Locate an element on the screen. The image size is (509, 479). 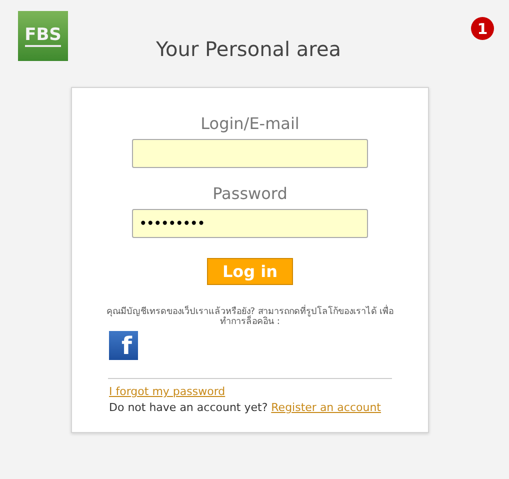
register-link: Register an account is located at coordinates (326, 407).